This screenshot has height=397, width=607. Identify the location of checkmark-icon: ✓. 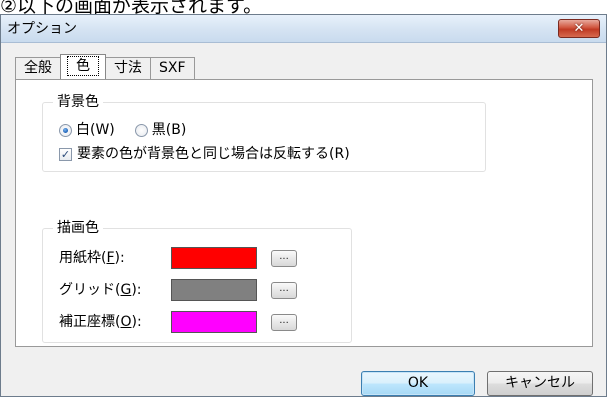
(65, 154).